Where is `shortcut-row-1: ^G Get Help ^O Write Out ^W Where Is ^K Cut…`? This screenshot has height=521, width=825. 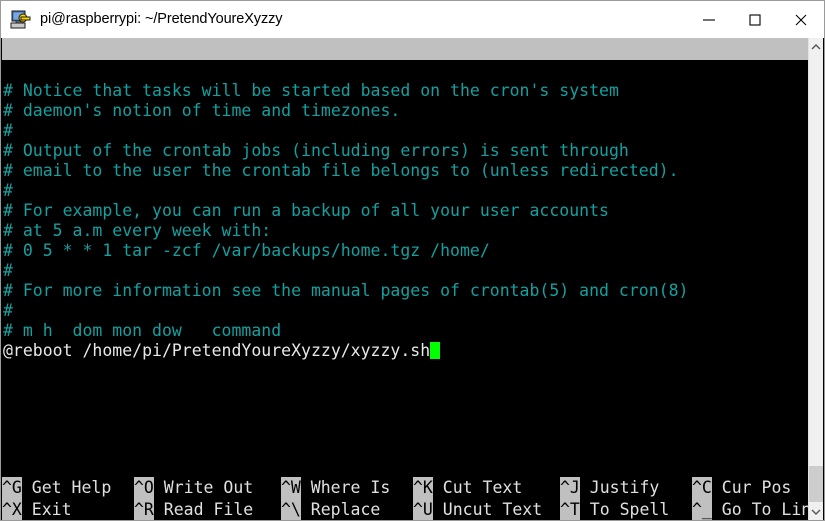 shortcut-row-1: ^G Get Help ^O Write Out ^W Where Is ^K Cut… is located at coordinates (406, 488).